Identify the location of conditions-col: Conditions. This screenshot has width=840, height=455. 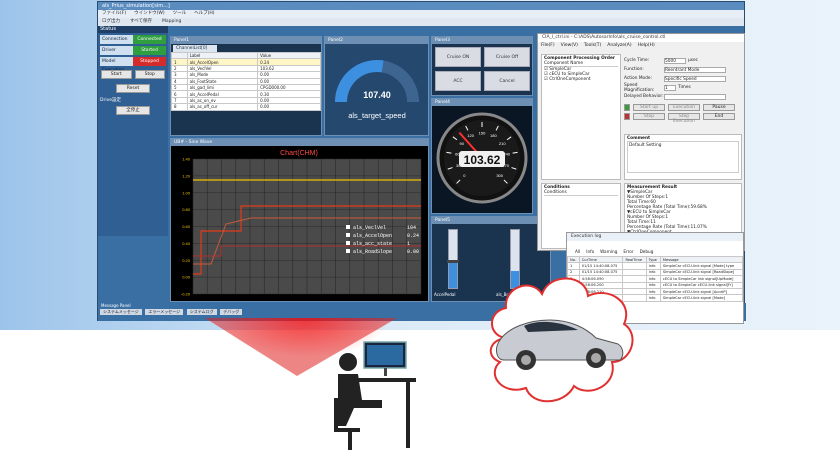
(581, 193).